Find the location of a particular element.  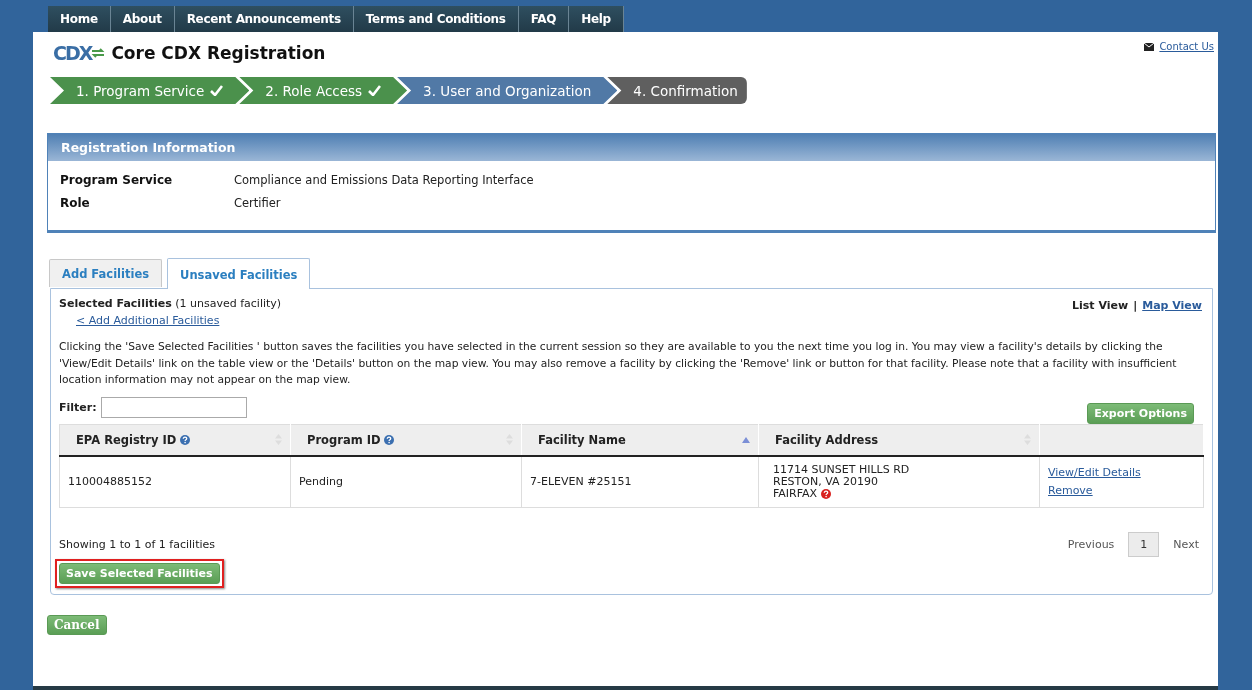

back-link: < Add Additional Facilities is located at coordinates (148, 320).